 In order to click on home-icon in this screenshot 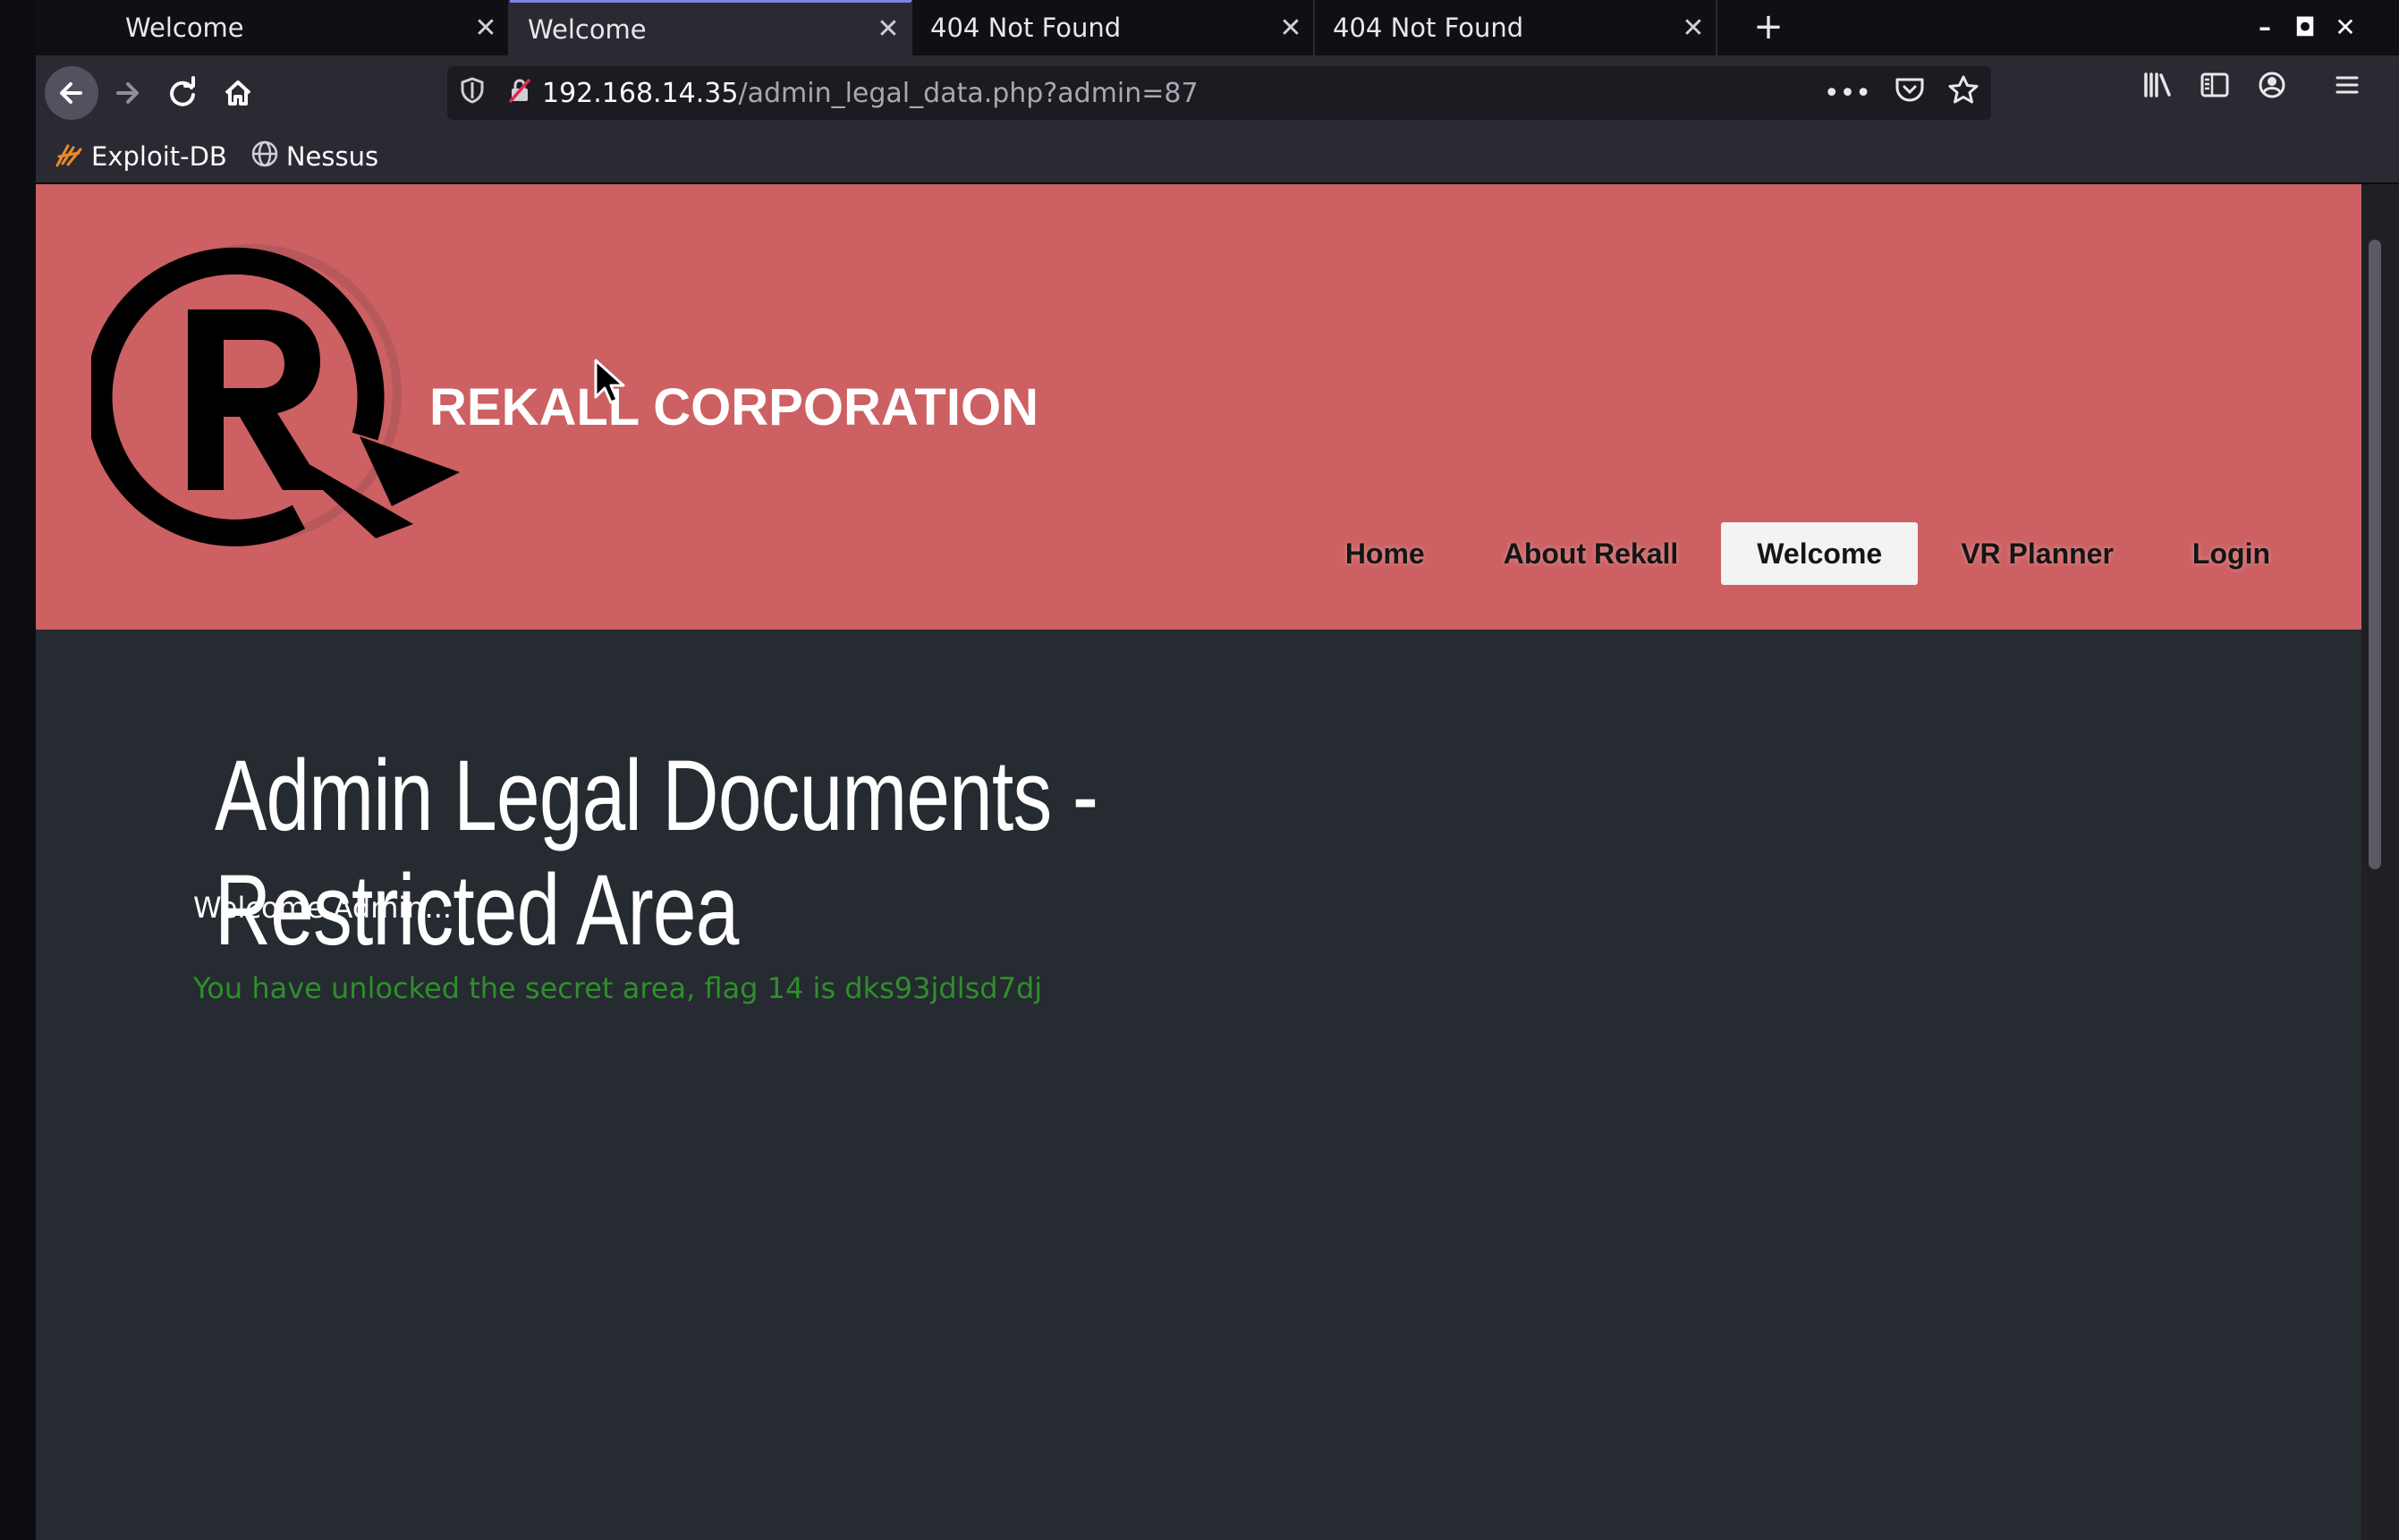, I will do `click(238, 93)`.